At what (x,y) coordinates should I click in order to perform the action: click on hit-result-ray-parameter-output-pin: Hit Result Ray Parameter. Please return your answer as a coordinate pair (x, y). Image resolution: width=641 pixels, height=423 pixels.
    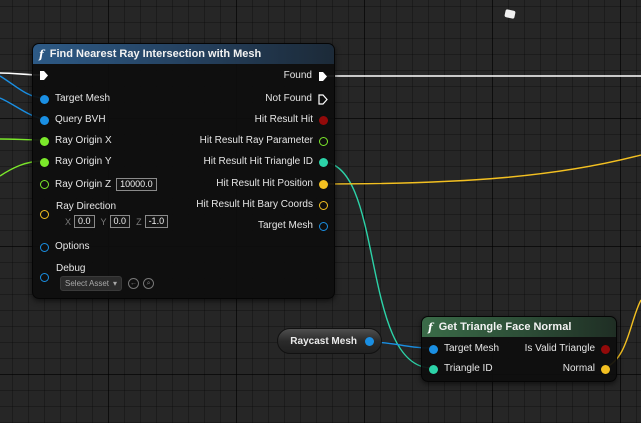
    Looking at the image, I should click on (264, 141).